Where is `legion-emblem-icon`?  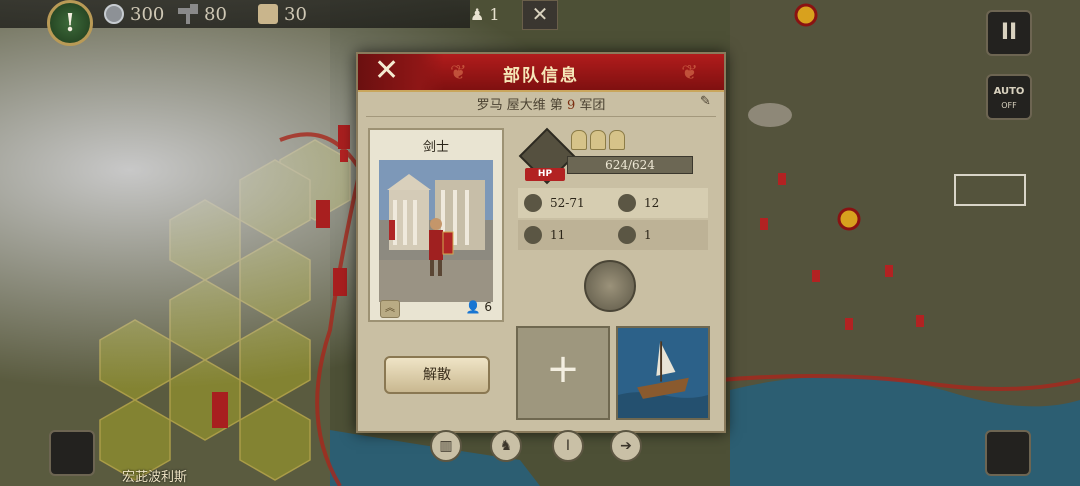
legion-emblem-icon is located at coordinates (610, 286).